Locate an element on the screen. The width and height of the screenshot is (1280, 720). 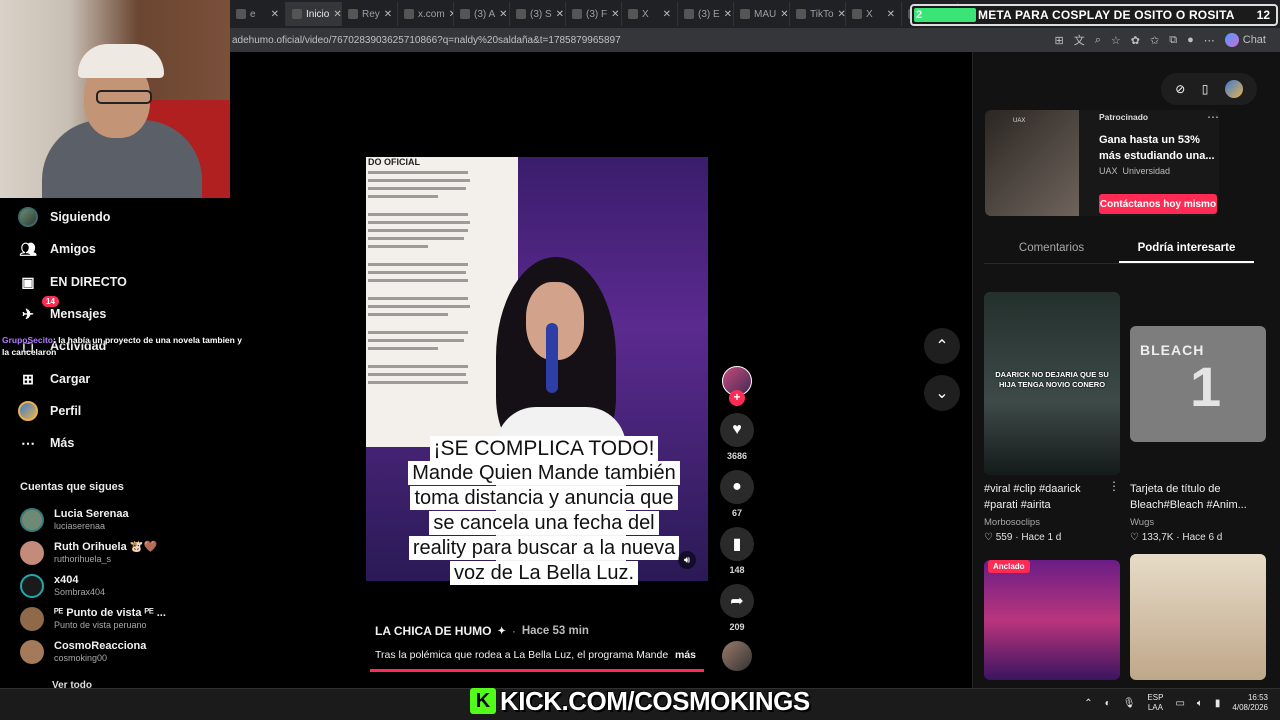
recommended-video is located at coordinates (1198, 617).